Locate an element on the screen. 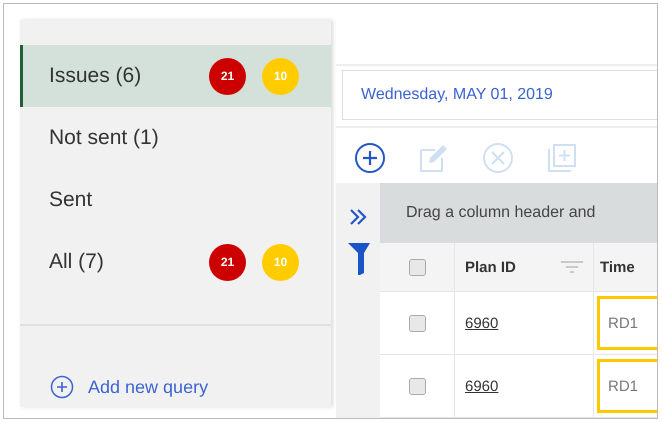 Image resolution: width=662 pixels, height=423 pixels. query-label: Sent is located at coordinates (71, 200).